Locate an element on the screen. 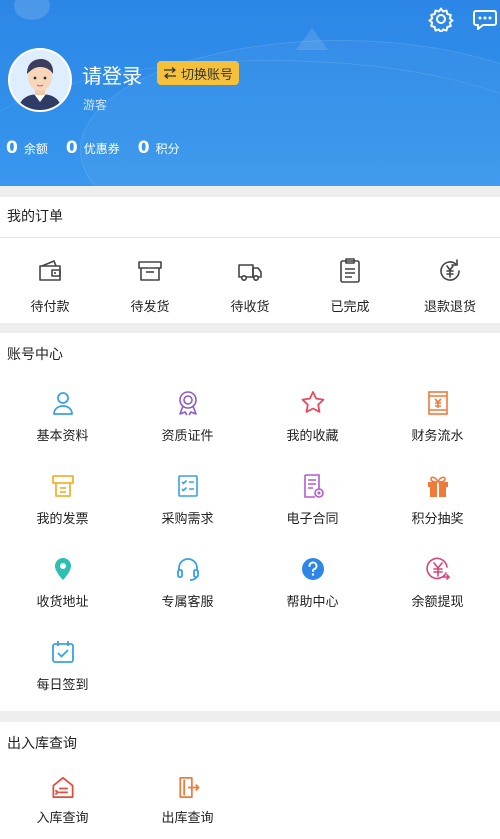  account-invoices: 我的发票 is located at coordinates (62, 501).